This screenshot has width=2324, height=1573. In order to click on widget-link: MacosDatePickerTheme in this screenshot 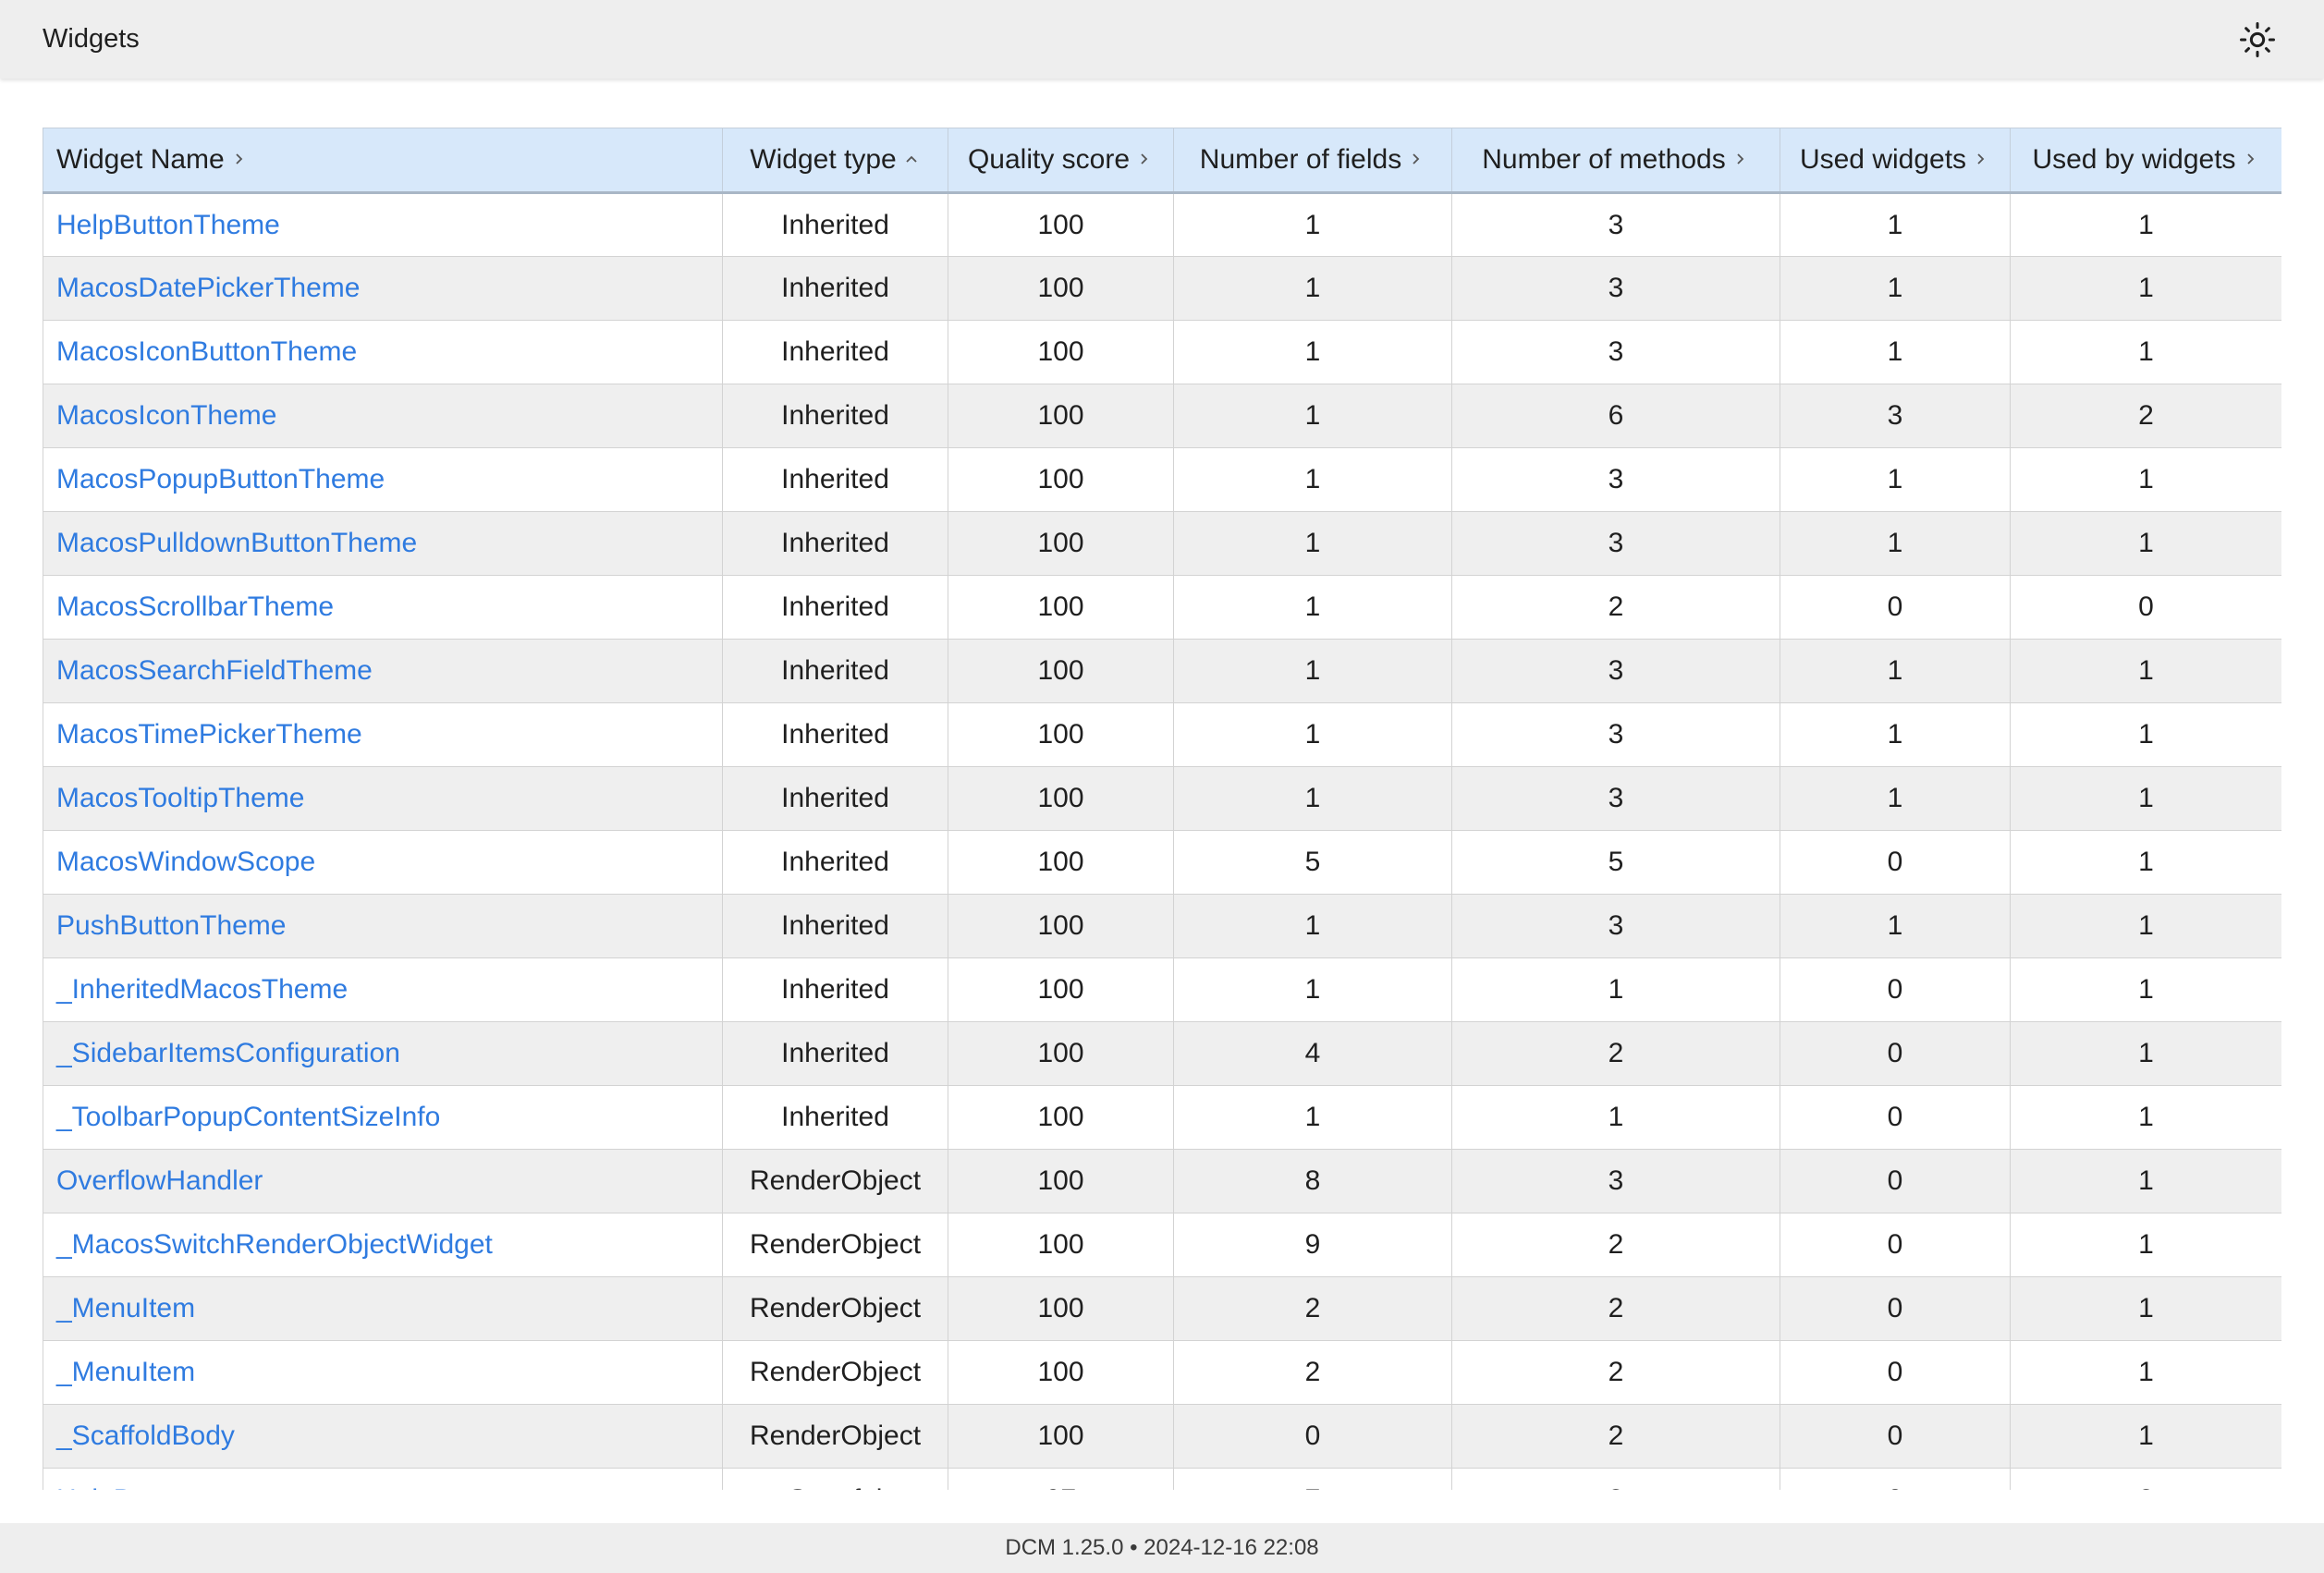, I will do `click(208, 288)`.